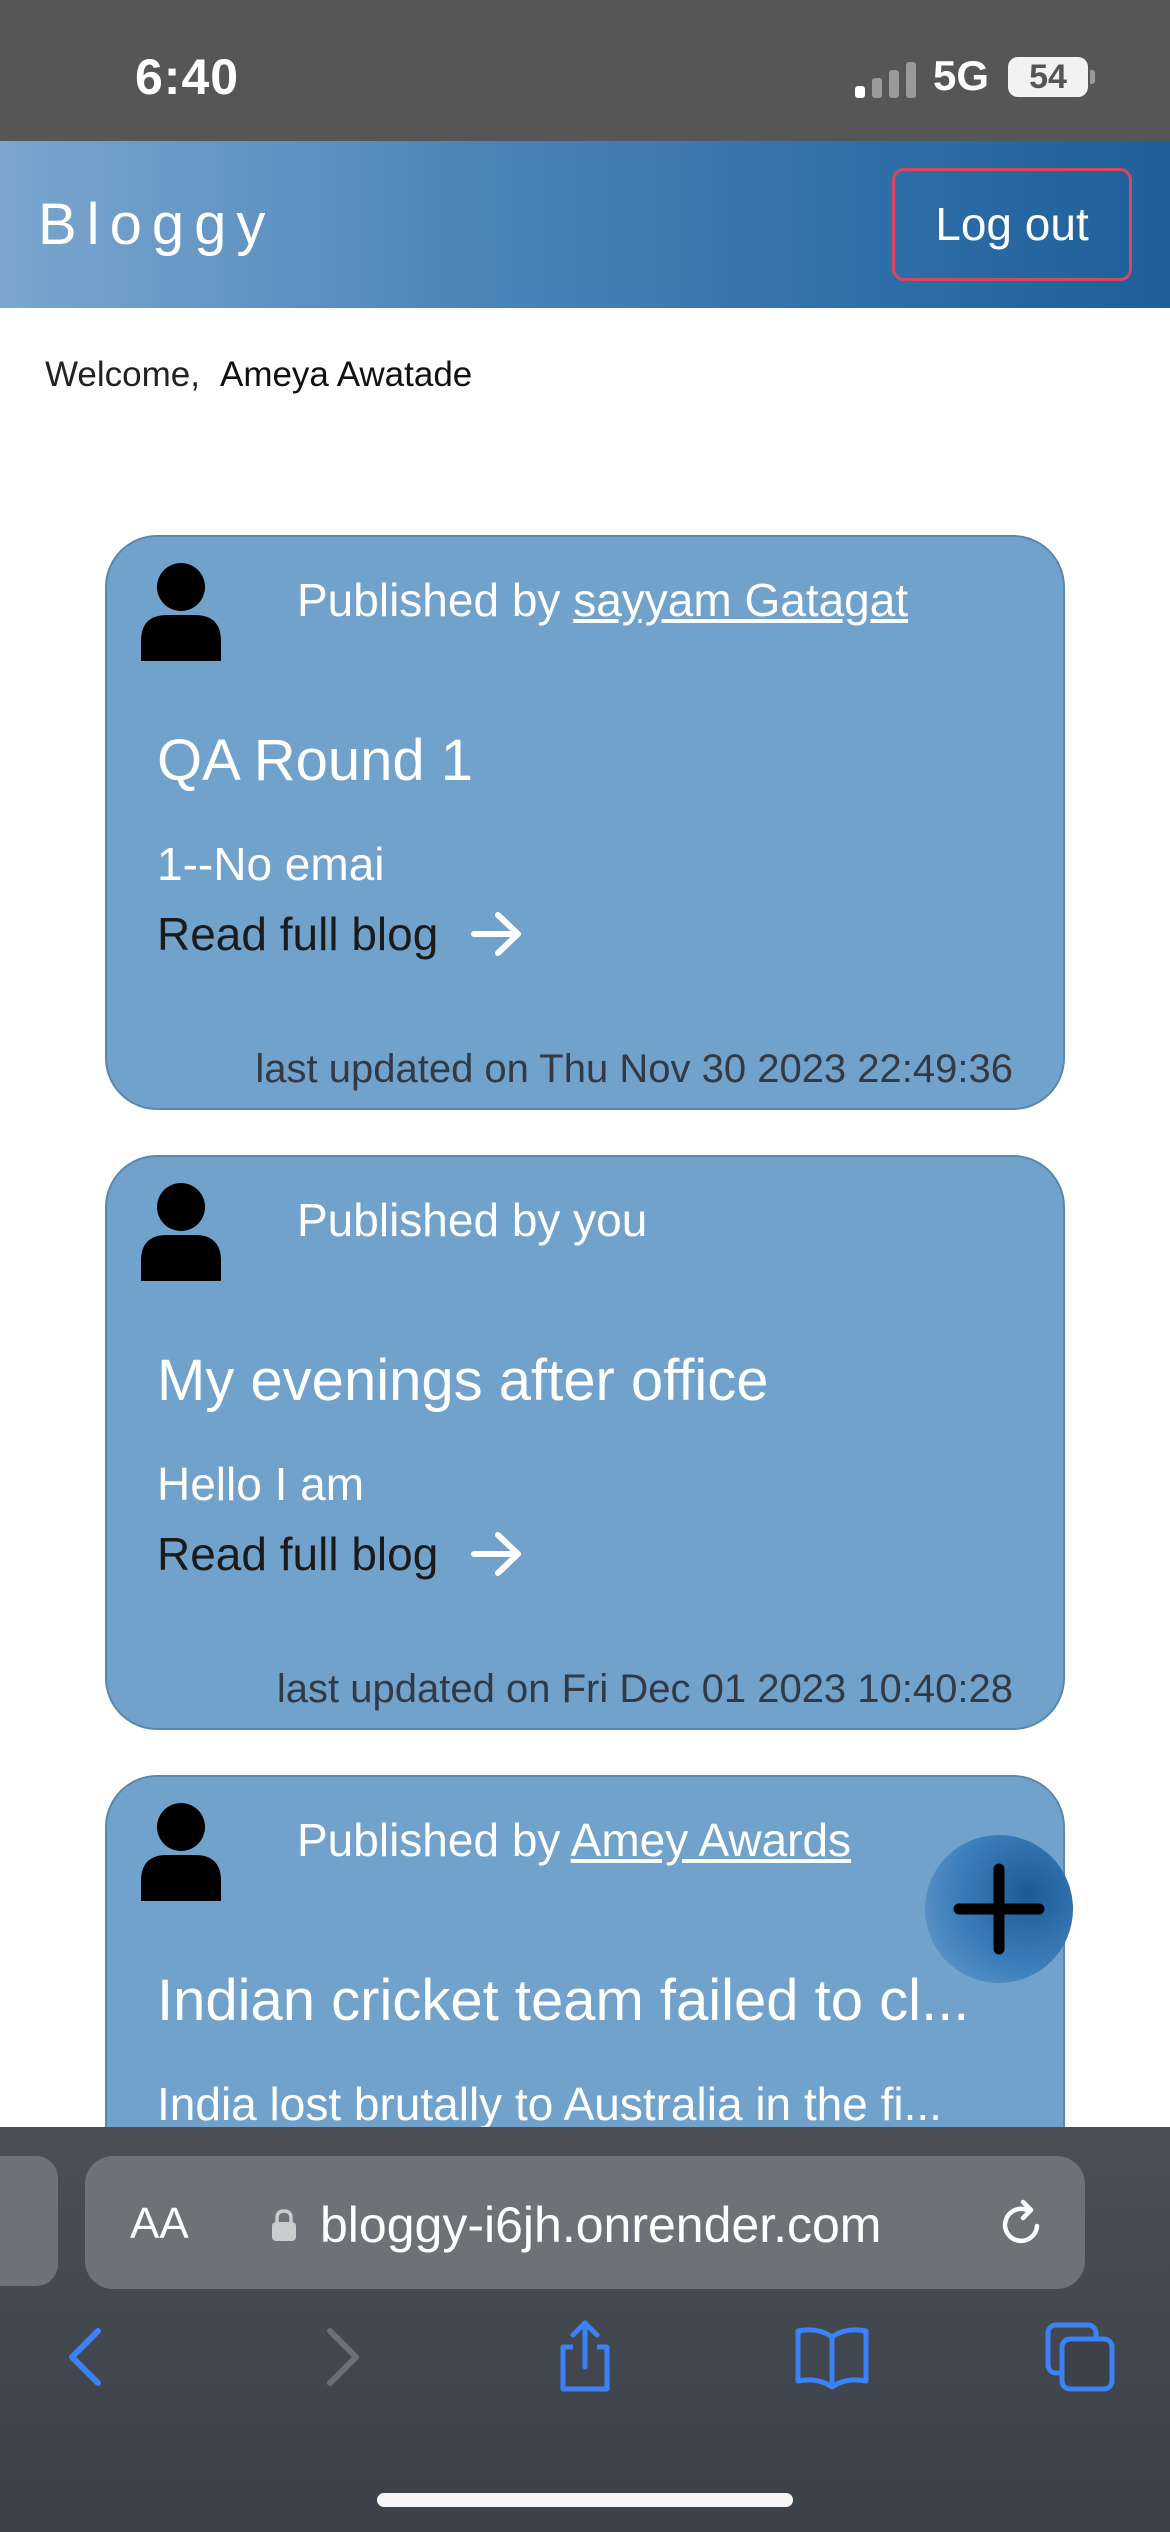  I want to click on battery-nub, so click(1092, 77).